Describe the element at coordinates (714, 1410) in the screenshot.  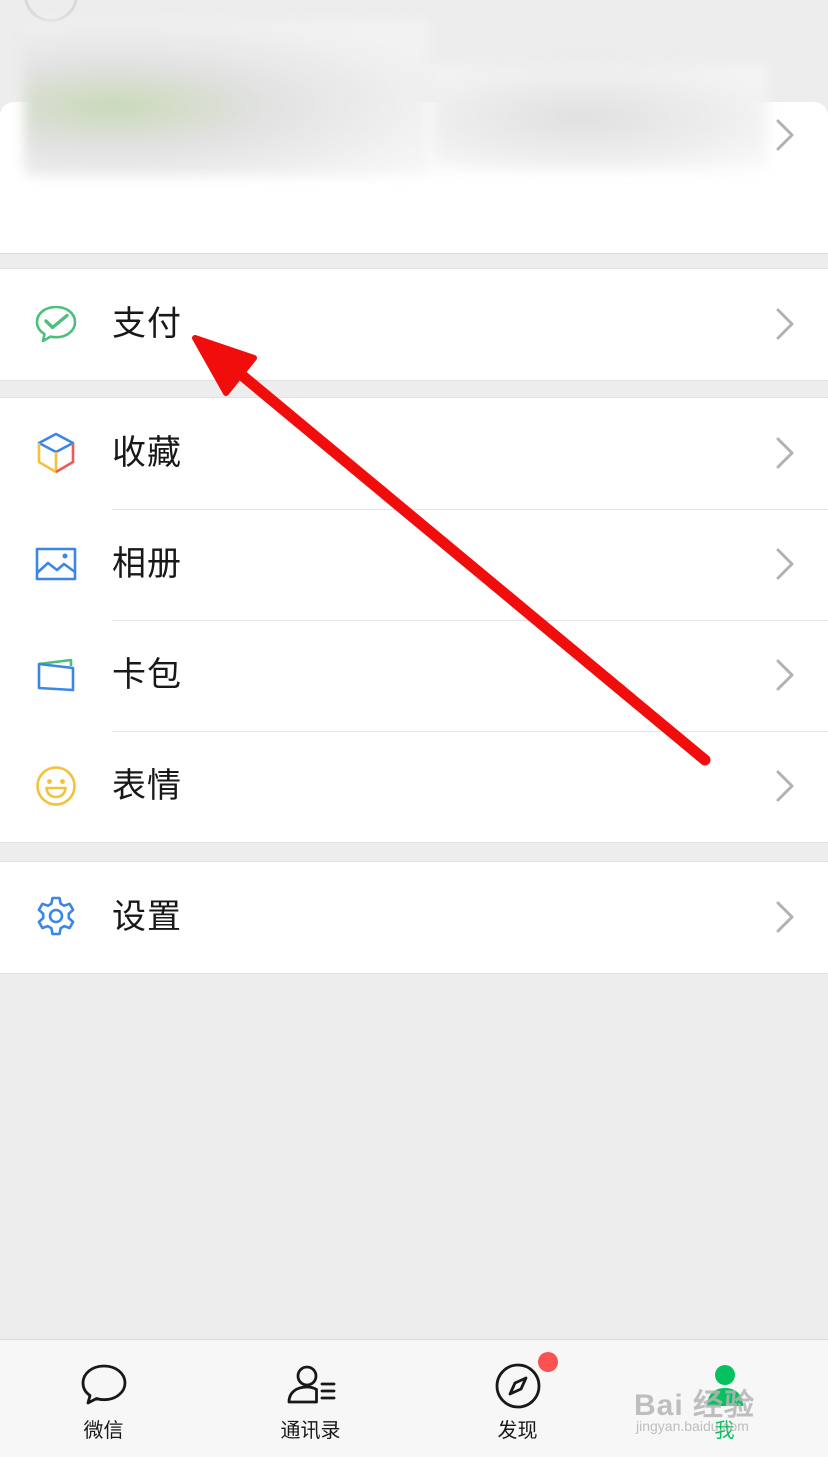
I see `watermark: Bai 经验 jingyan.baidu.com` at that location.